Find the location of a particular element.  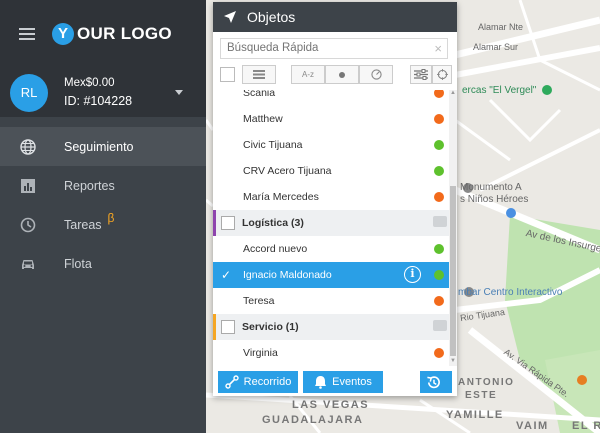

logo: Y OUR LOGO is located at coordinates (112, 34).